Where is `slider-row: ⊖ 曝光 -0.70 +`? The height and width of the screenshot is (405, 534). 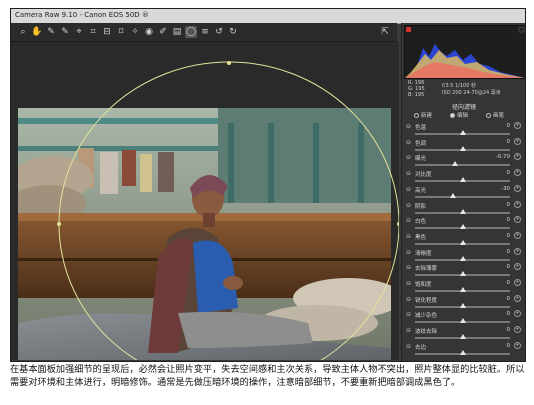 slider-row: ⊖ 曝光 -0.70 + is located at coordinates (465, 161).